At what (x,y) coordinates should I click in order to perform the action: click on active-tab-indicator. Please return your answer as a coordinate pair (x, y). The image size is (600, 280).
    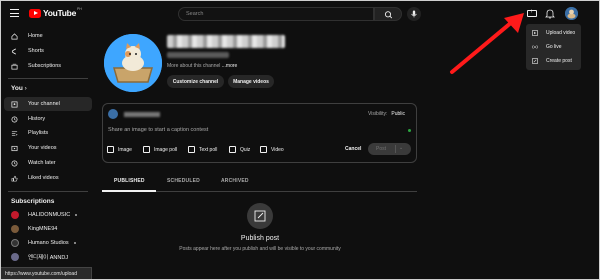
    Looking at the image, I should click on (129, 191).